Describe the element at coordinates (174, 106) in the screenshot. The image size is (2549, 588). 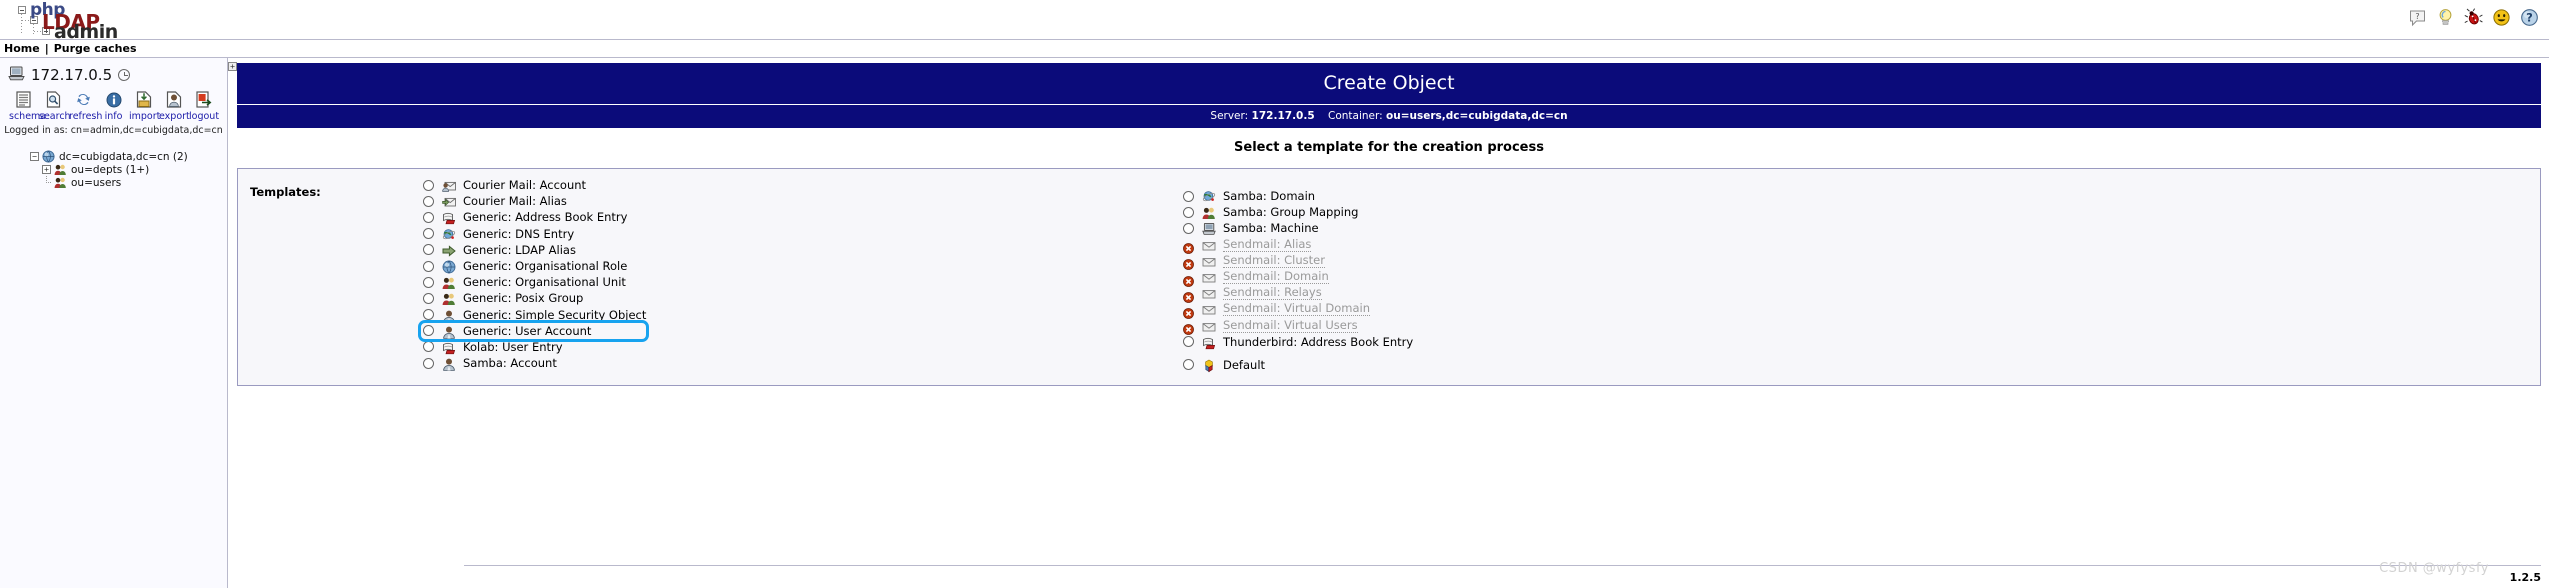
I see `sidebar-tool-export: export` at that location.